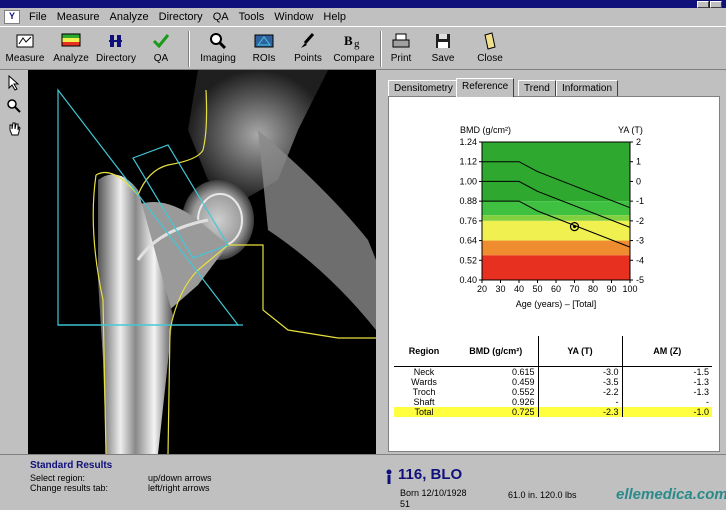 This screenshot has height=510, width=726. Describe the element at coordinates (638, 181) in the screenshot. I see `y-right-tick-label: 0` at that location.